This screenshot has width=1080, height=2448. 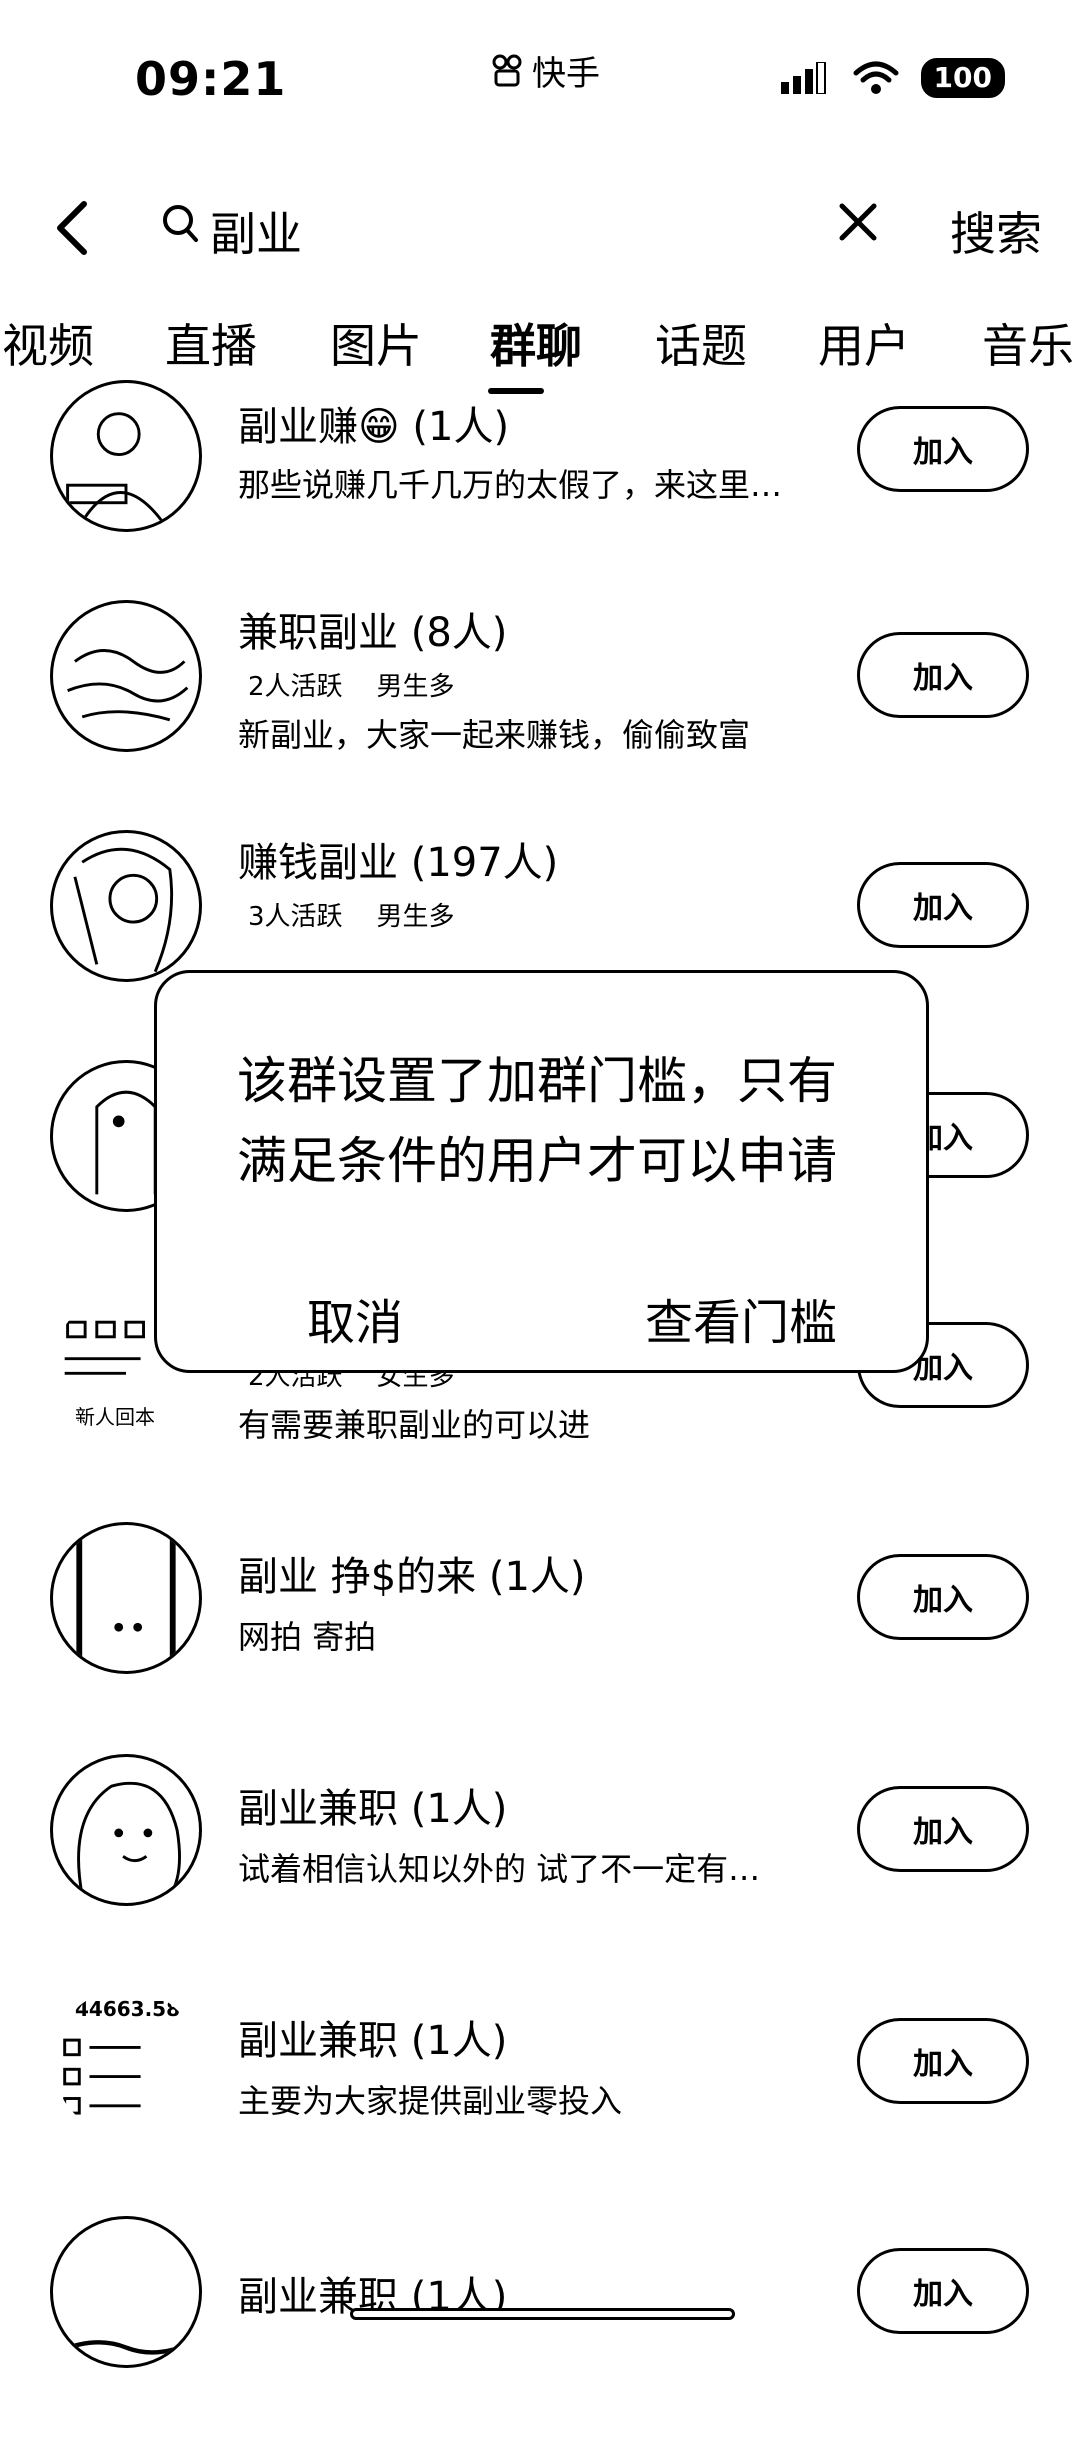 I want to click on search-icon, so click(x=180, y=223).